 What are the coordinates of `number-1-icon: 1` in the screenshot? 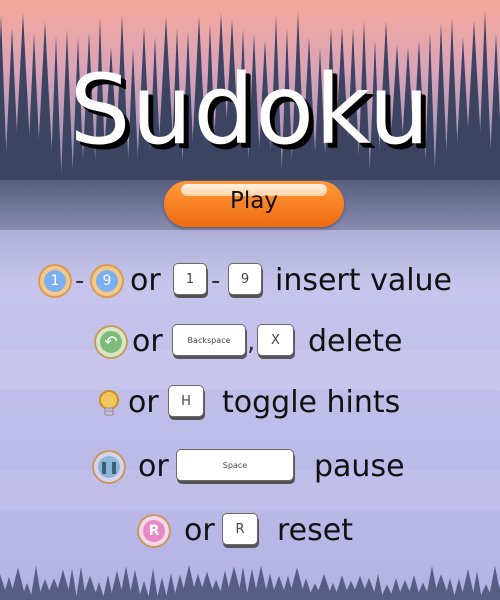 It's located at (55, 281).